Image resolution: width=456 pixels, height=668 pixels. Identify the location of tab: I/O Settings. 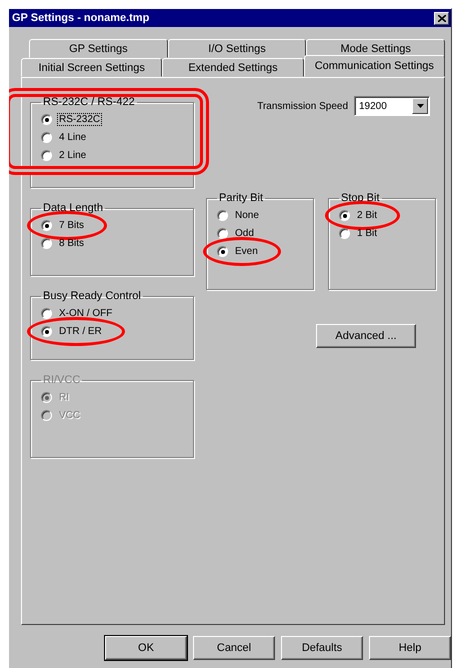
(237, 48).